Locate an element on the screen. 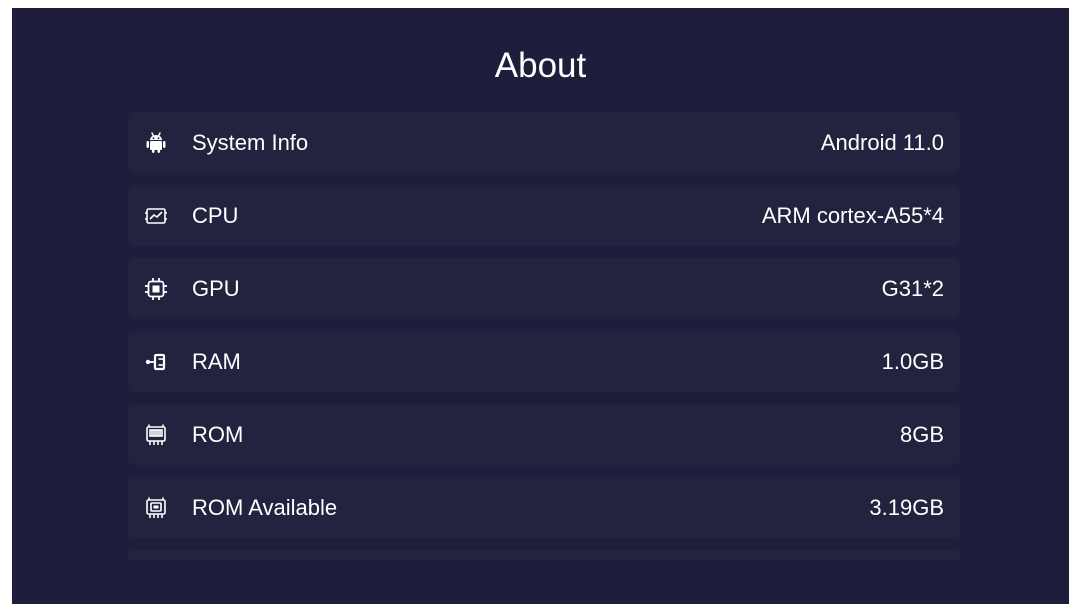 Image resolution: width=1069 pixels, height=604 pixels. page-title: About is located at coordinates (540, 65).